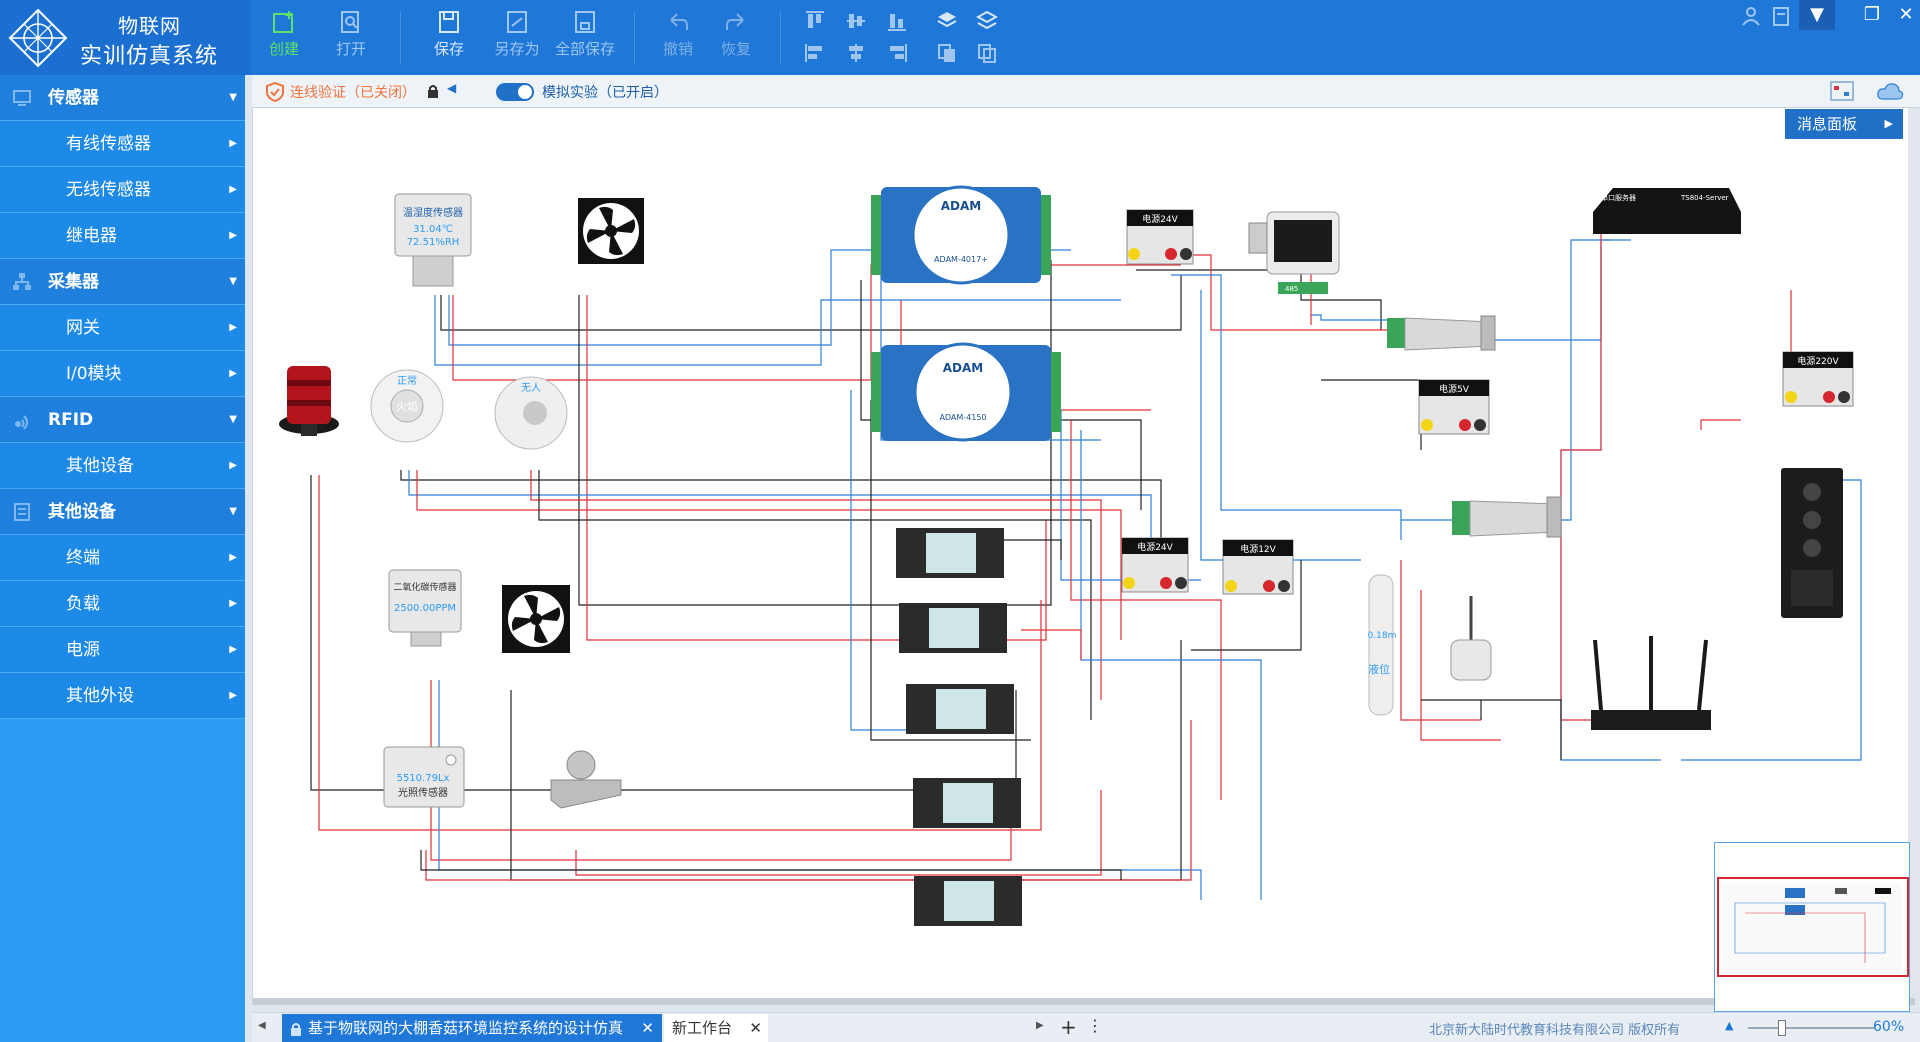 The image size is (1920, 1042). I want to click on canvas-minimap, so click(1812, 927).